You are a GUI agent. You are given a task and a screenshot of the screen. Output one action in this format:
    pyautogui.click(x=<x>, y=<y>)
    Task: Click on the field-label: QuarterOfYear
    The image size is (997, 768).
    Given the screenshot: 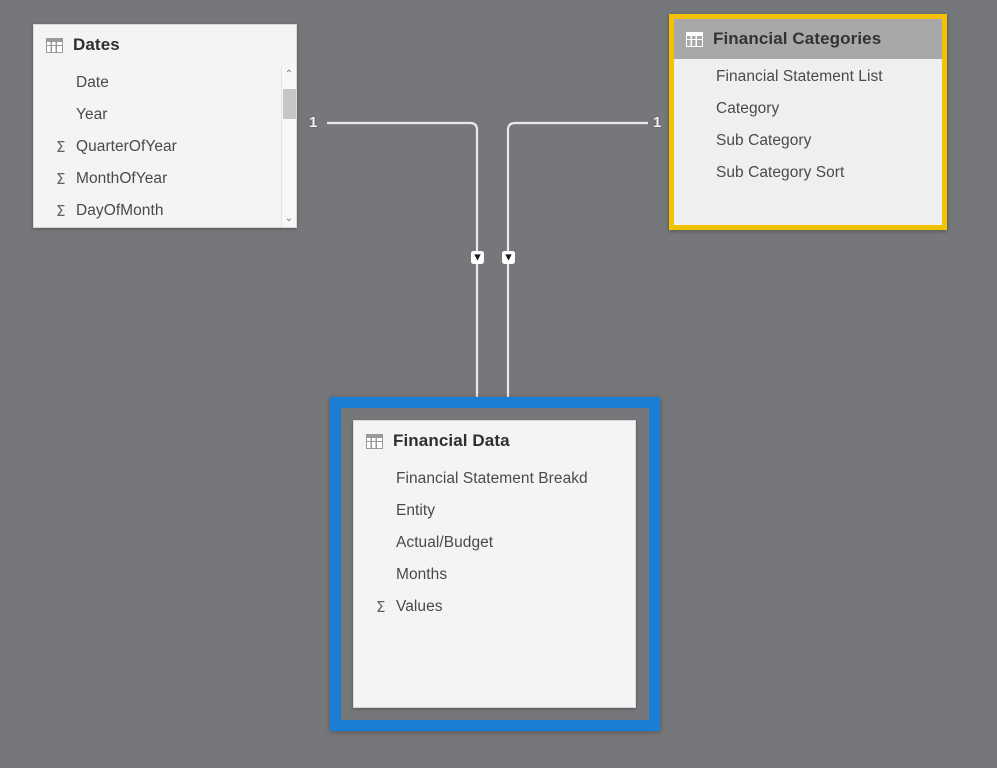 What is the action you would take?
    pyautogui.click(x=126, y=146)
    